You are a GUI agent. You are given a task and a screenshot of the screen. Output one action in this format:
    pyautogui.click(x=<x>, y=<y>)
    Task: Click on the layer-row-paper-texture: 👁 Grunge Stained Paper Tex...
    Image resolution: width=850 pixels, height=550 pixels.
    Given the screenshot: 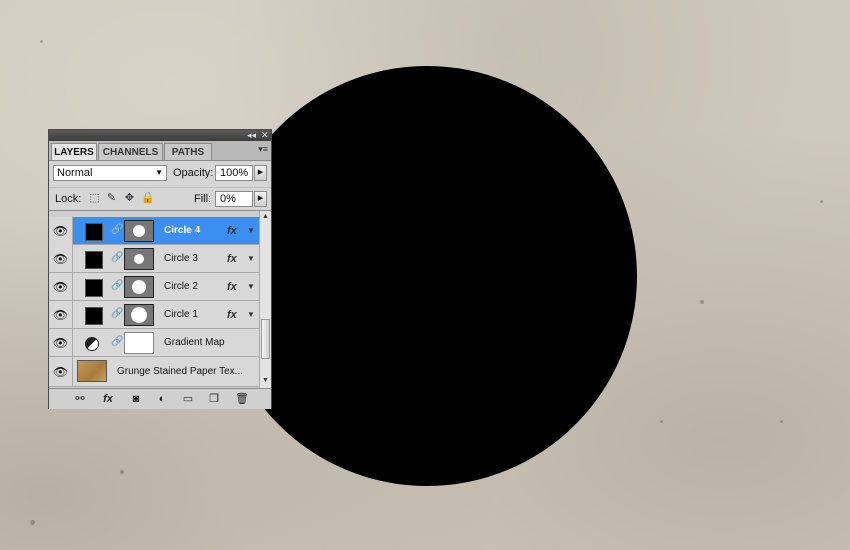 What is the action you would take?
    pyautogui.click(x=154, y=372)
    